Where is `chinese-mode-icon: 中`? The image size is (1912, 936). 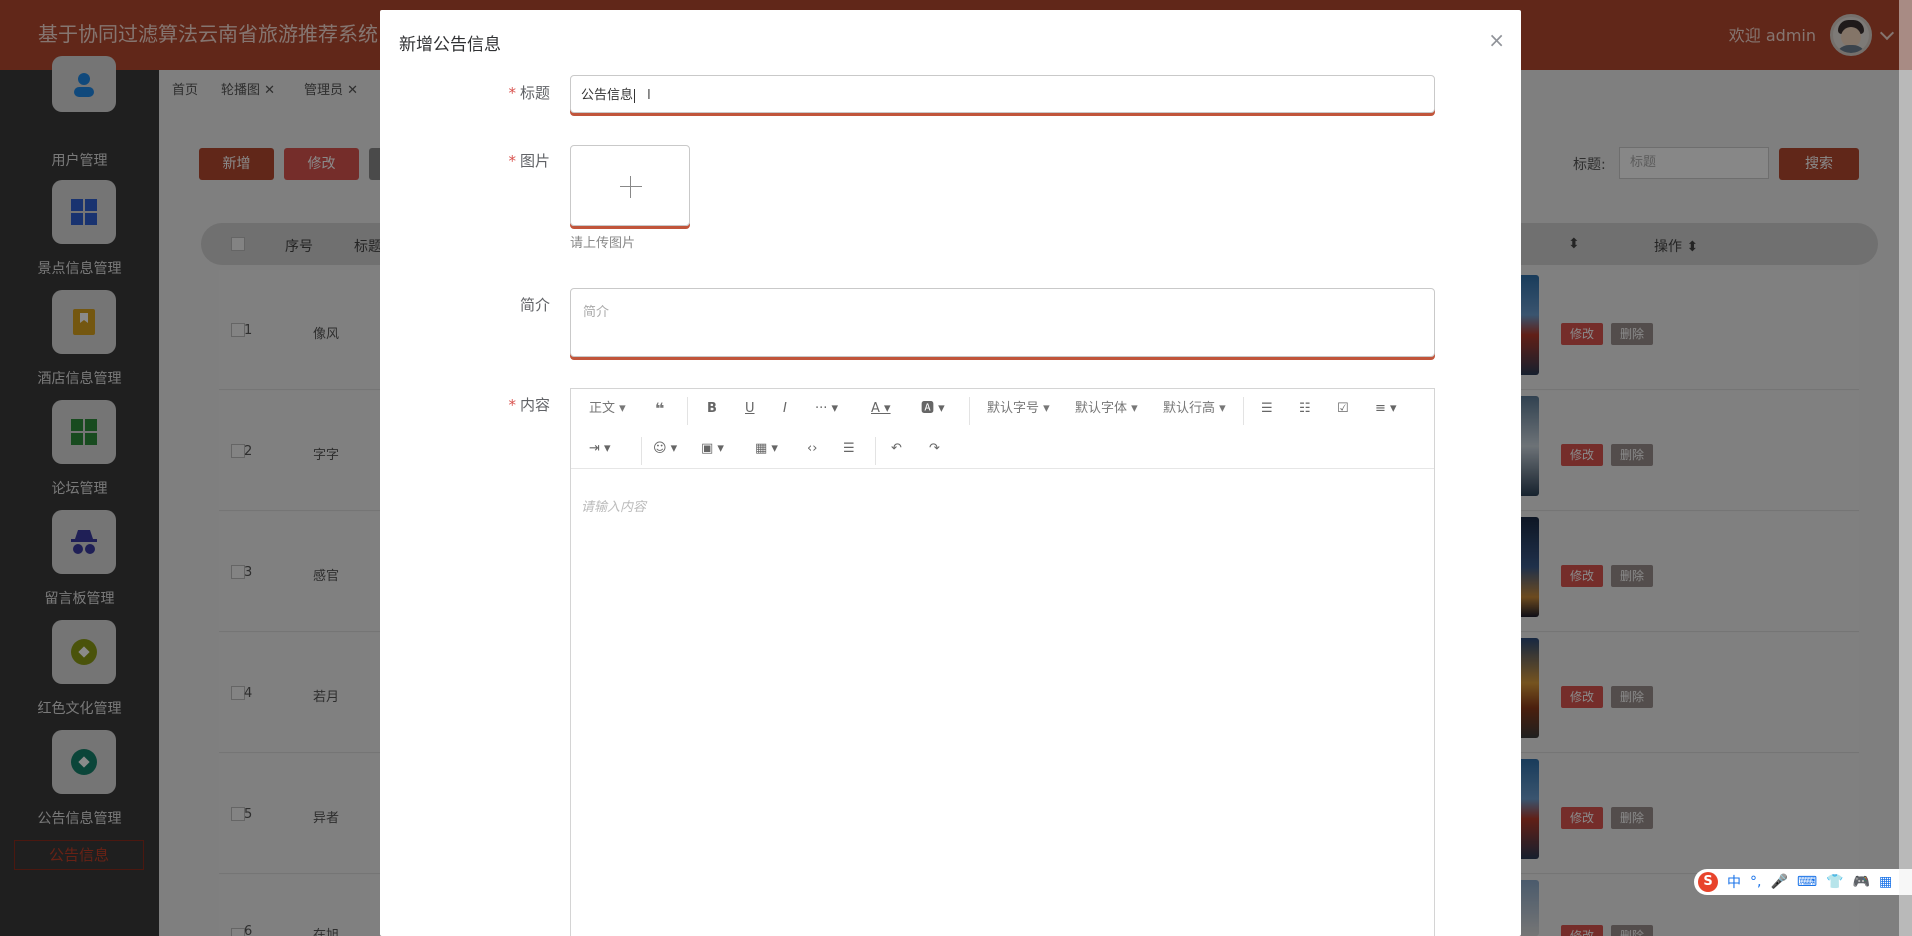 chinese-mode-icon: 中 is located at coordinates (1734, 882).